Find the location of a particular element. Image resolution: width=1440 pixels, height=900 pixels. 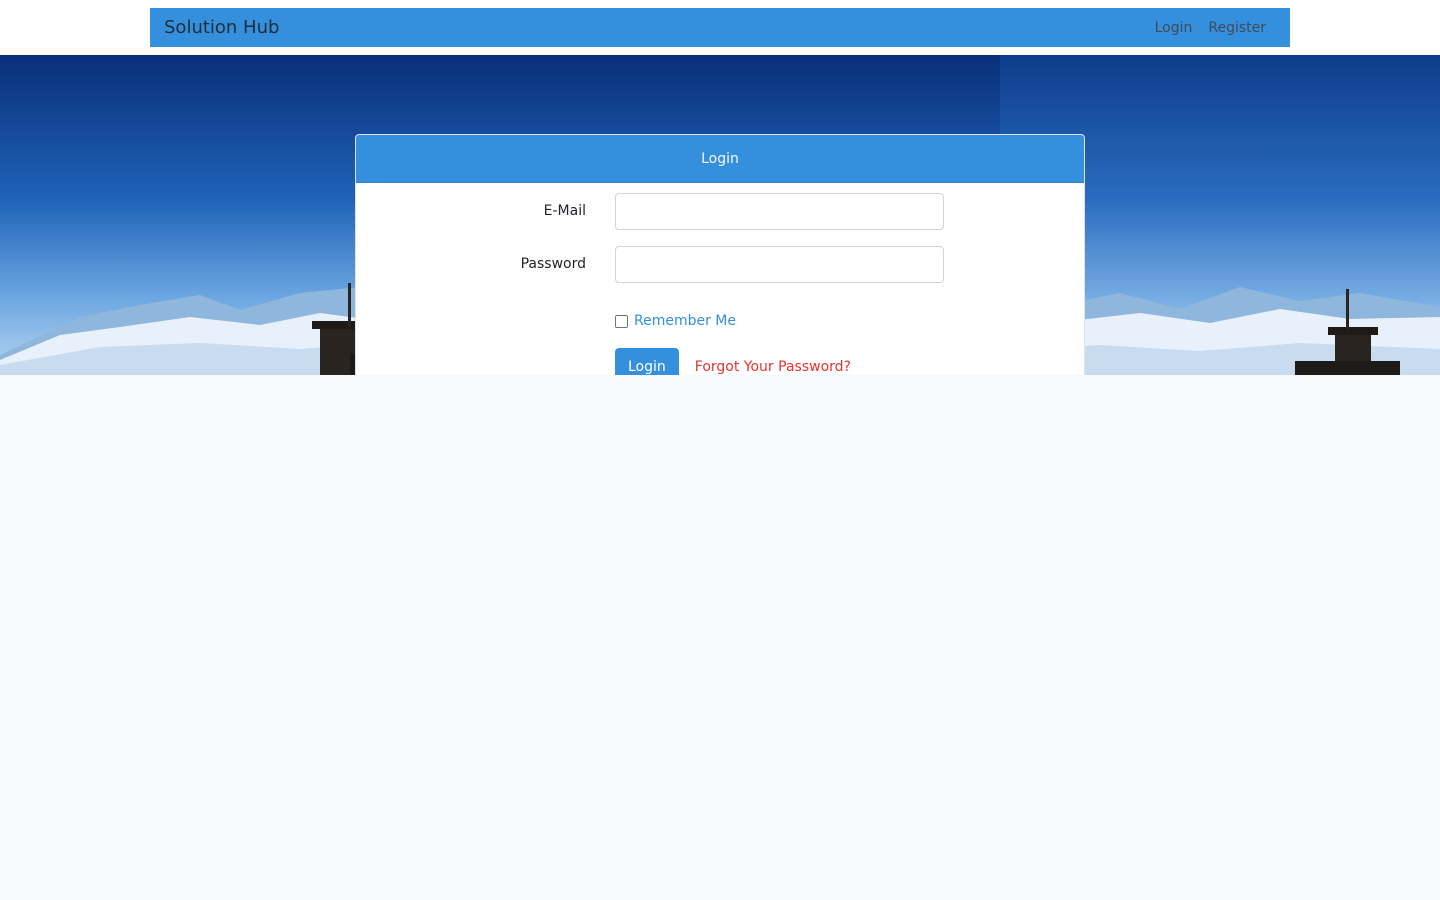

password-input is located at coordinates (779, 264).